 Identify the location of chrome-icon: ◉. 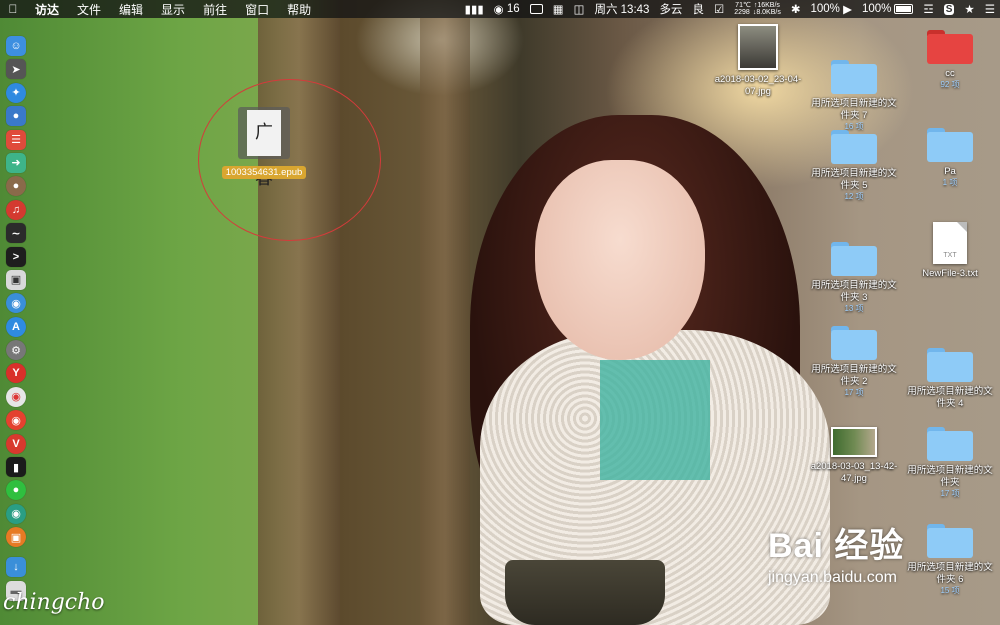
(16, 396).